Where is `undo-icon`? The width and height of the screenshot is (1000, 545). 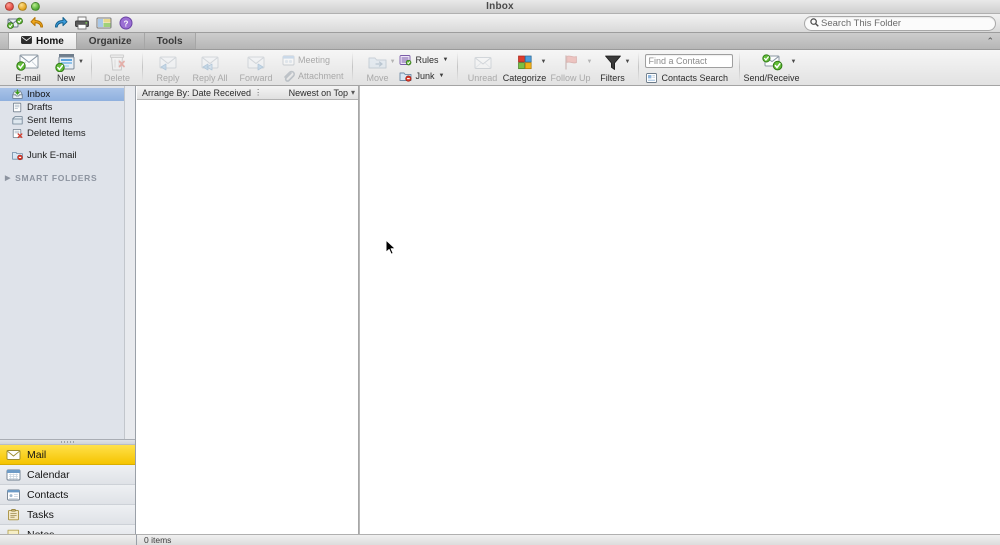 undo-icon is located at coordinates (37, 23).